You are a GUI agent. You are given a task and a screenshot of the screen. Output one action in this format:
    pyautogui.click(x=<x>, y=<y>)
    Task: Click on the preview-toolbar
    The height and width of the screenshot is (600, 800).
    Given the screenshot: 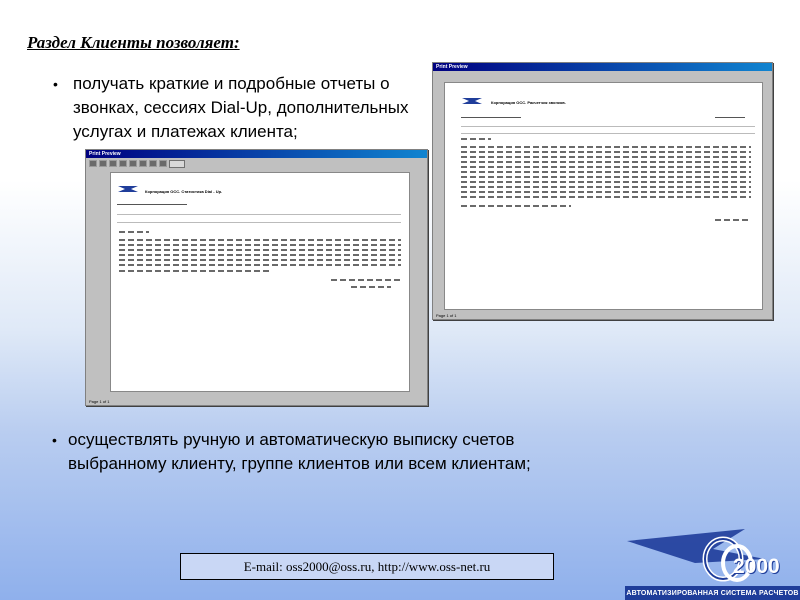 What is the action you would take?
    pyautogui.click(x=256, y=163)
    